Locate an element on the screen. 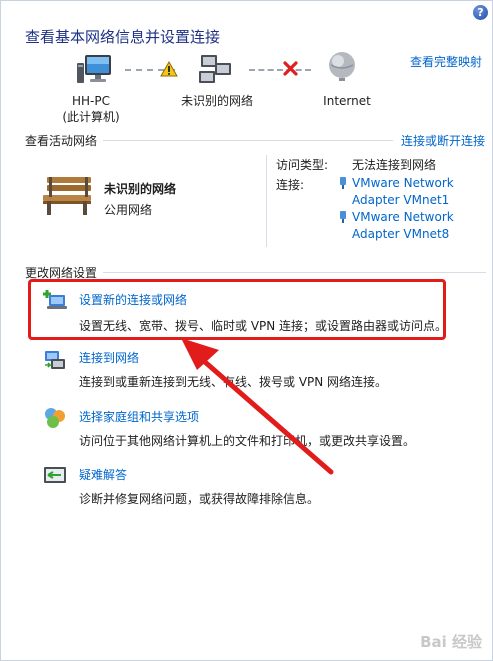  warning-icon is located at coordinates (169, 69).